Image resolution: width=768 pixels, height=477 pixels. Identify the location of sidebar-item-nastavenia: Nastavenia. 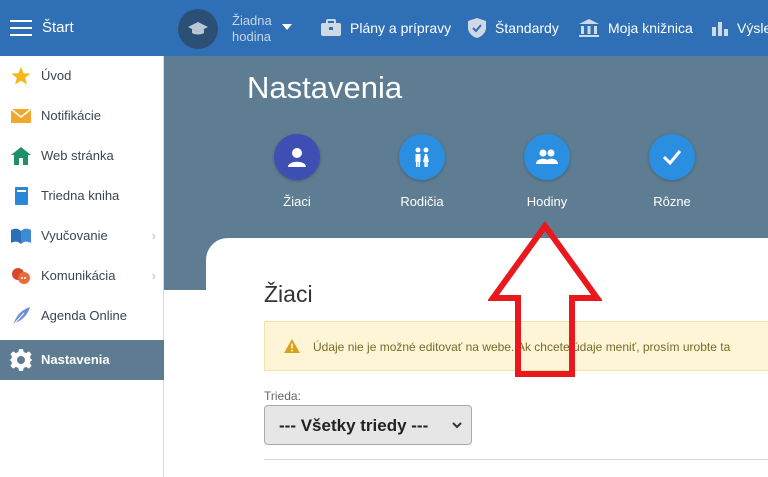
(82, 360).